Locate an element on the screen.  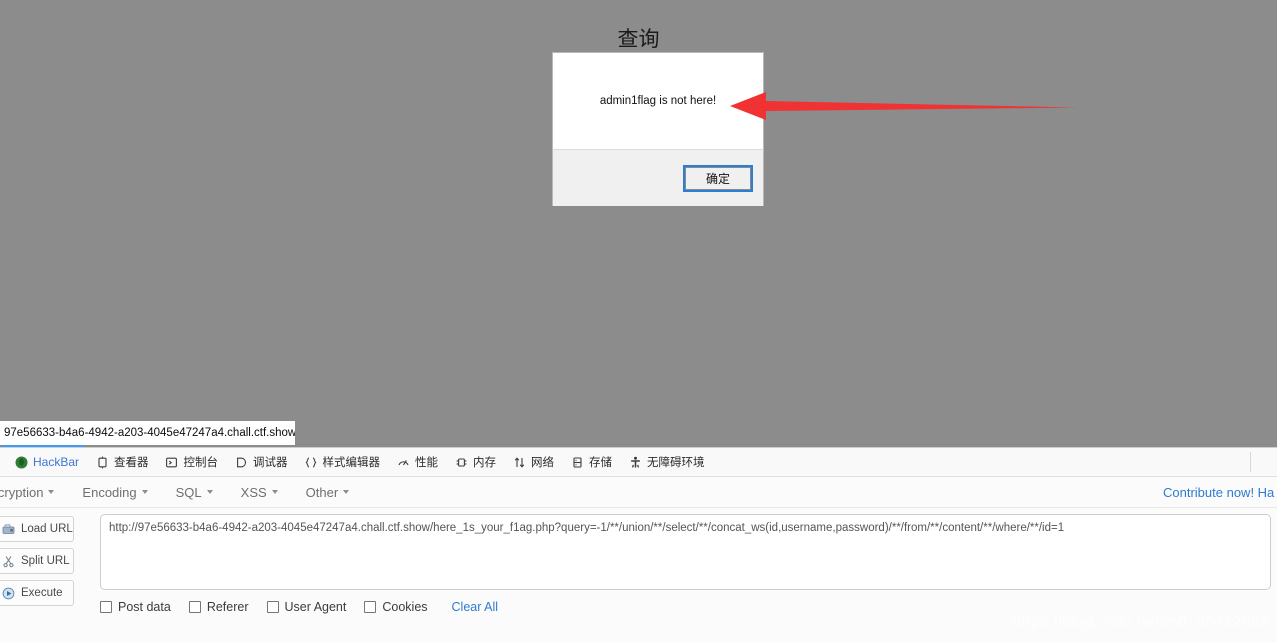
split-url-button: Split URL is located at coordinates (37, 561).